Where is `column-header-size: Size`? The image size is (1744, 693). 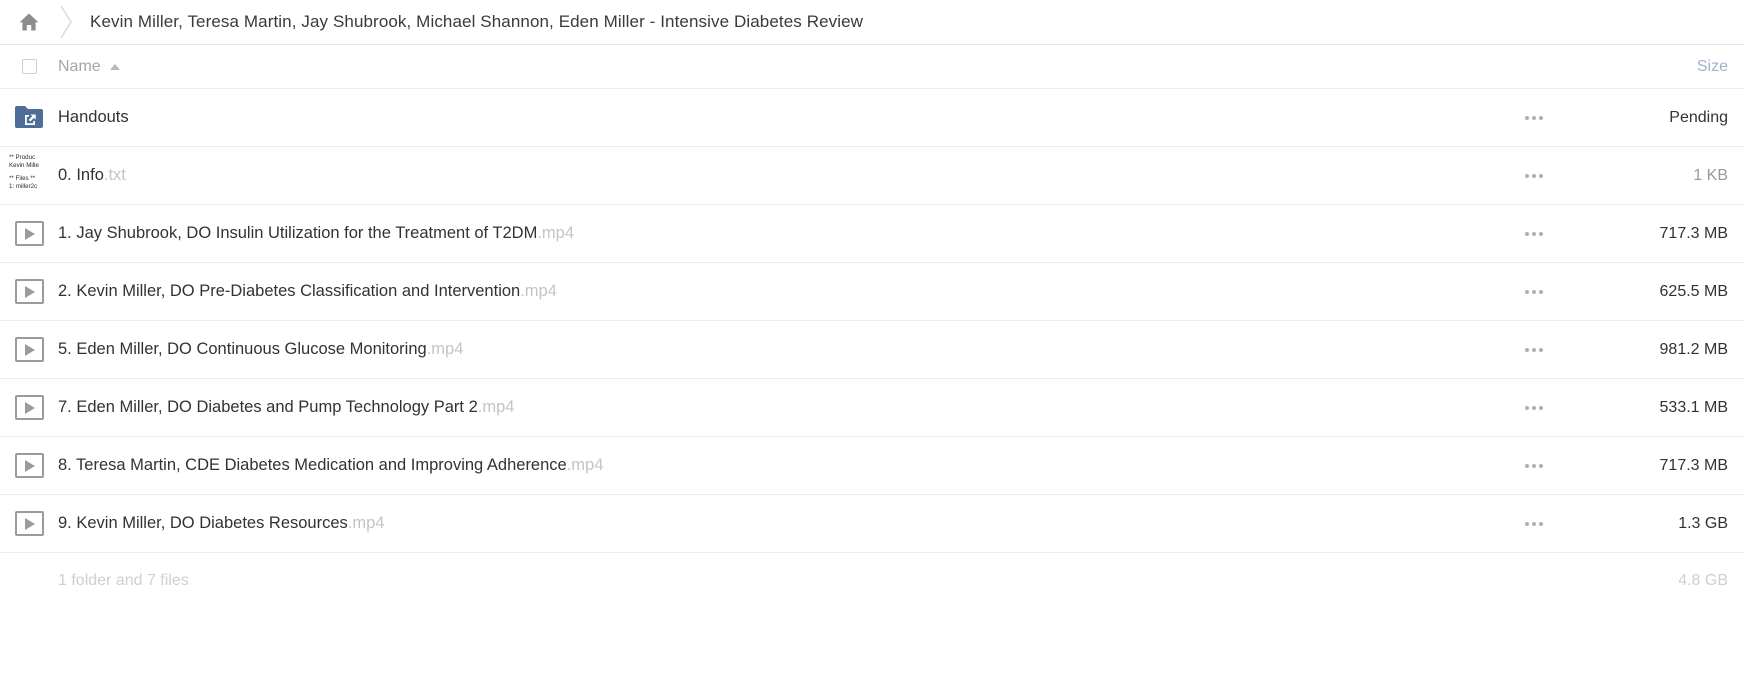 column-header-size: Size is located at coordinates (1669, 67).